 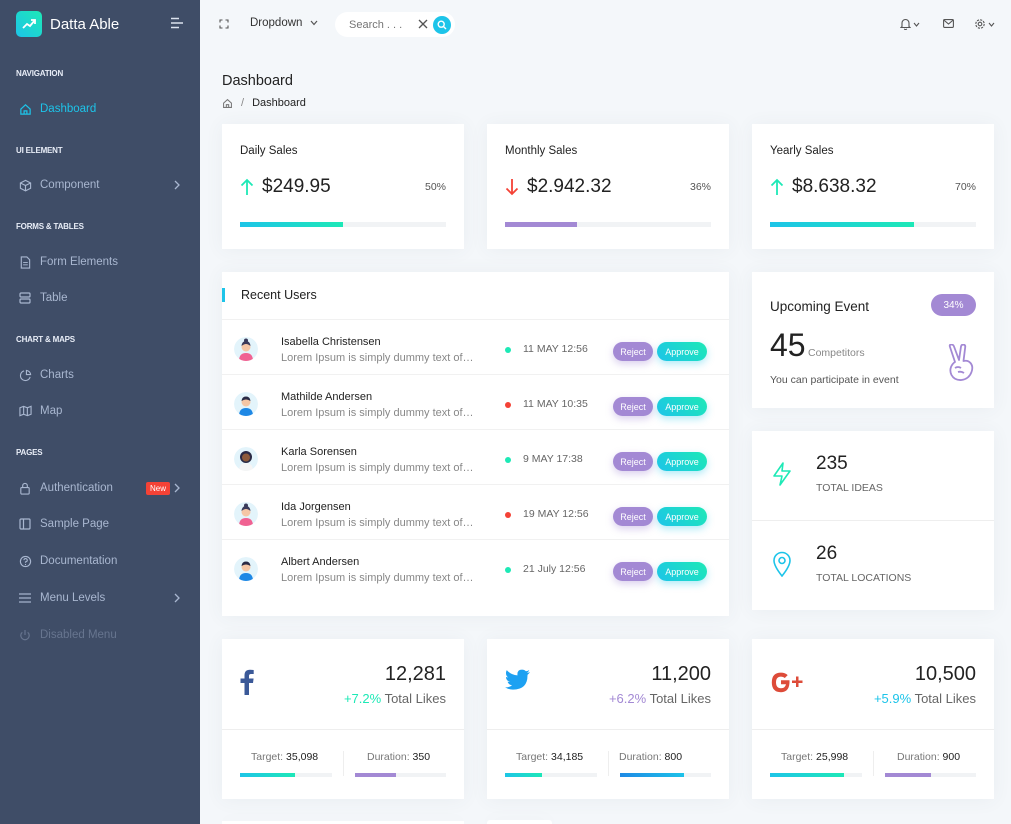 What do you see at coordinates (224, 24) in the screenshot?
I see `fullscreen-icon` at bounding box center [224, 24].